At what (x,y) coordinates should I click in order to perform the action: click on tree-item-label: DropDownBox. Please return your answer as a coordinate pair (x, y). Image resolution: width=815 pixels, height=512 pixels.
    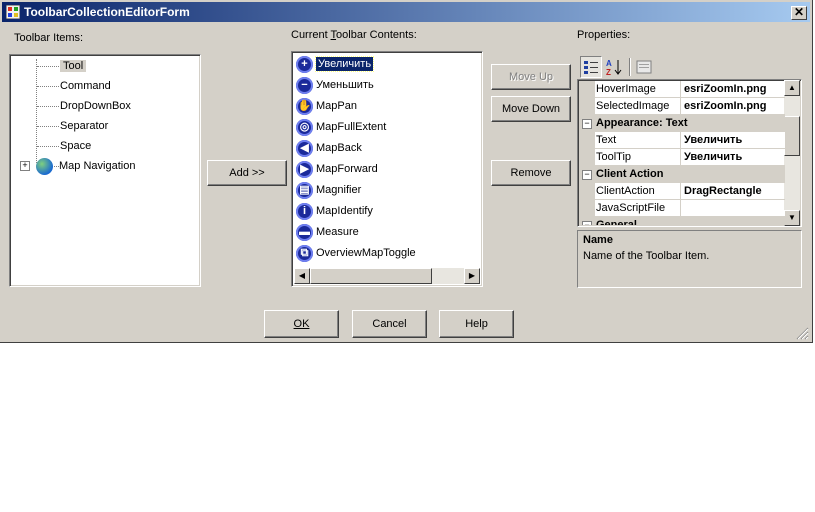
    Looking at the image, I should click on (95, 106).